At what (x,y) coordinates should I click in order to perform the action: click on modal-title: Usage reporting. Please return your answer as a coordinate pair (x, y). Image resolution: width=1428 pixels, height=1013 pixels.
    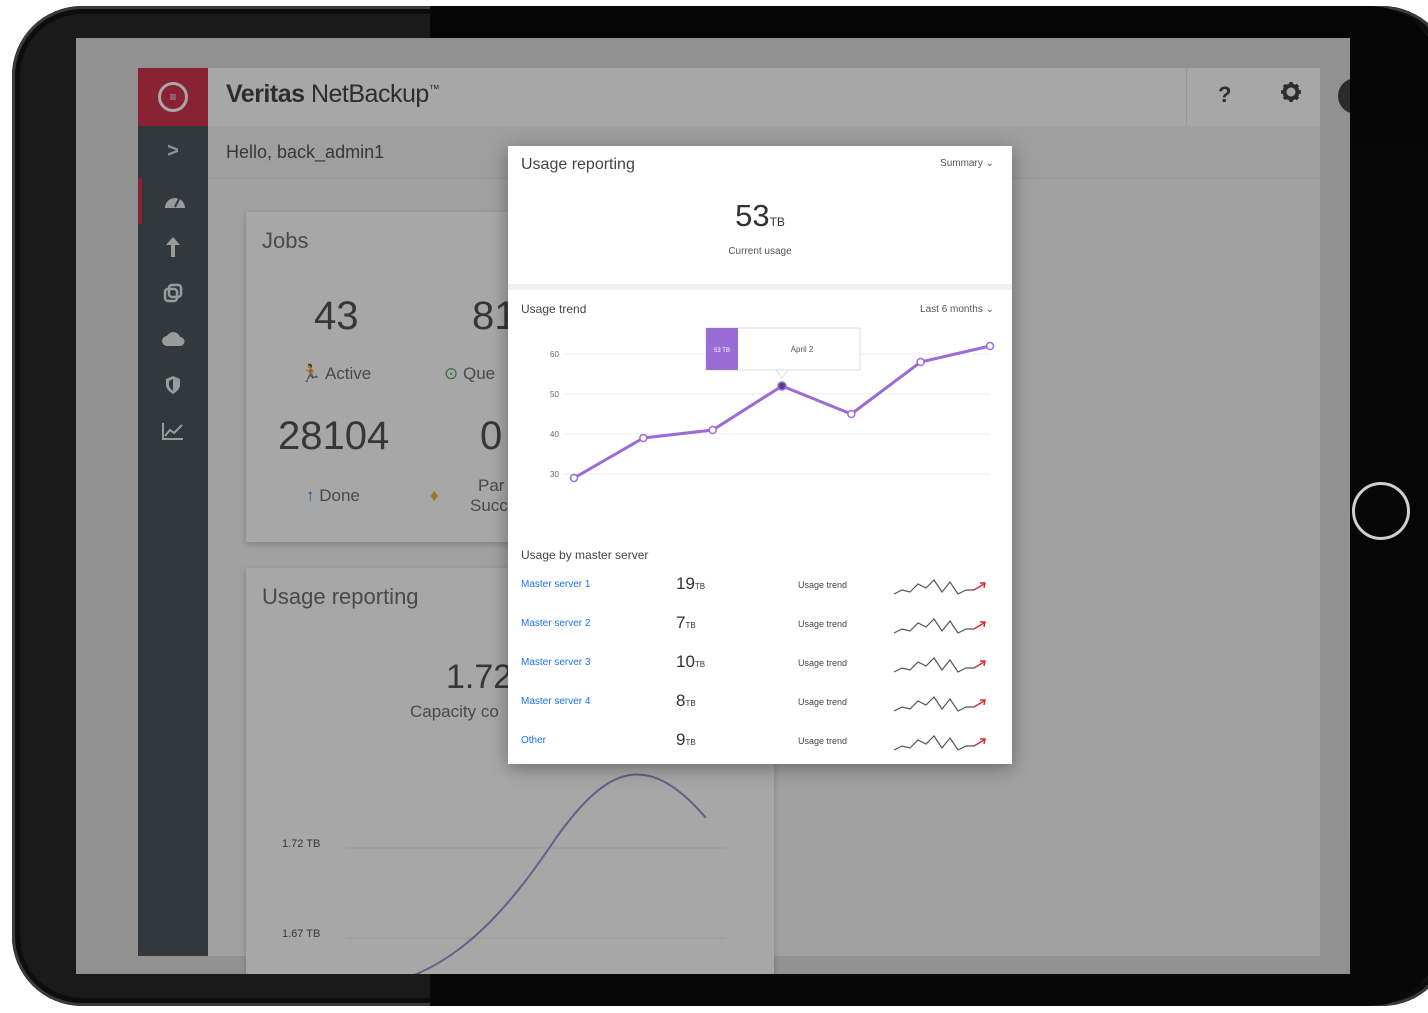
    Looking at the image, I should click on (578, 164).